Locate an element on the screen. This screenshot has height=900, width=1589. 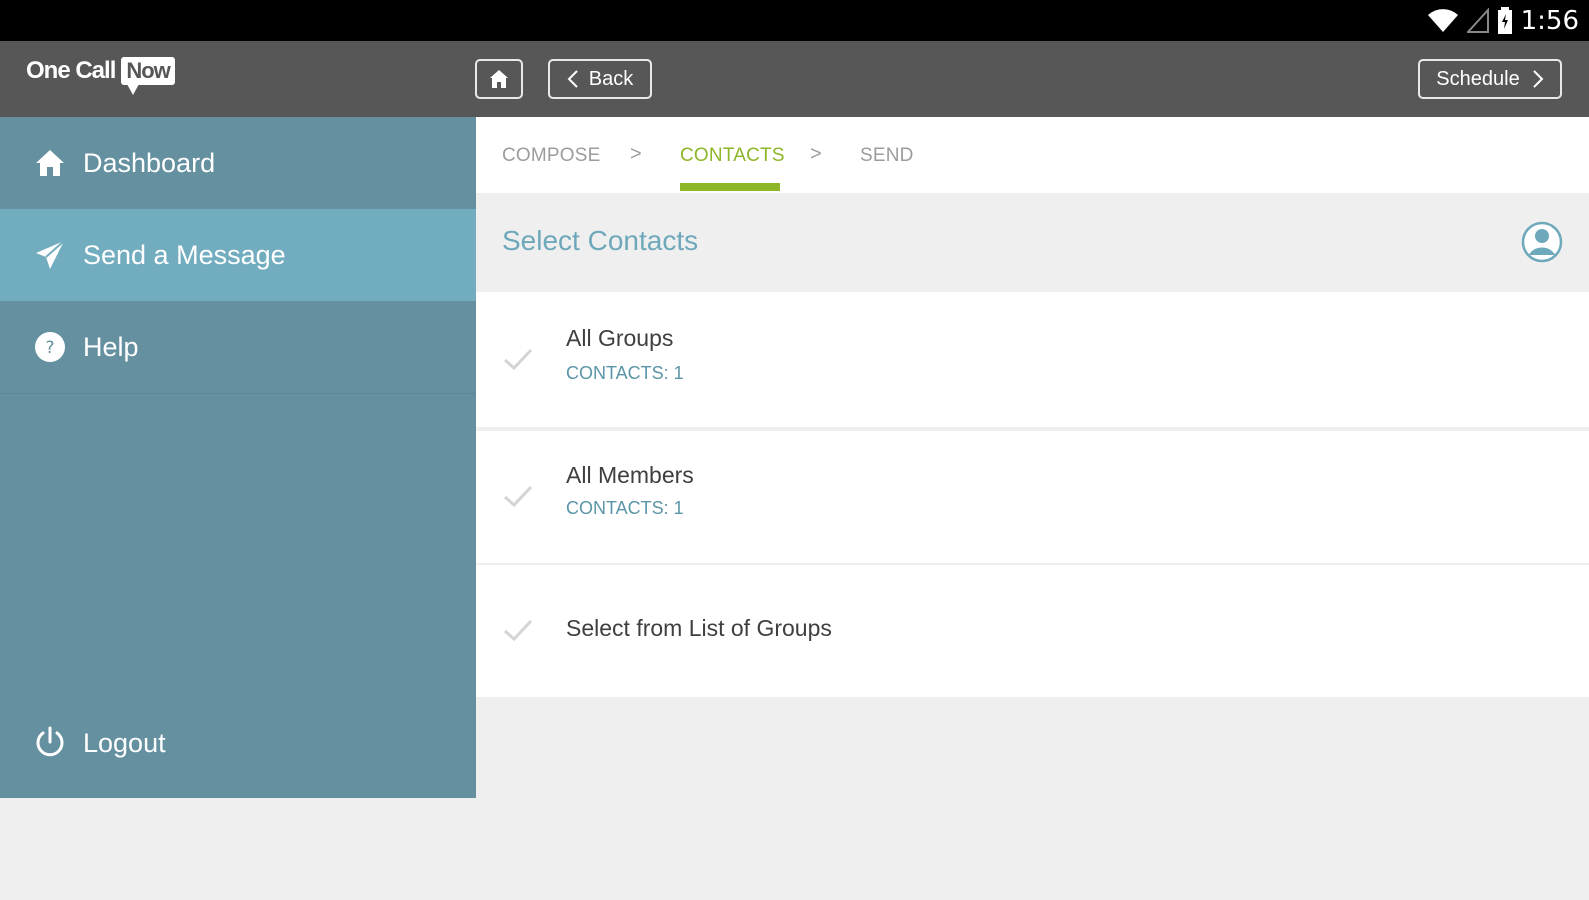
home-button is located at coordinates (499, 79).